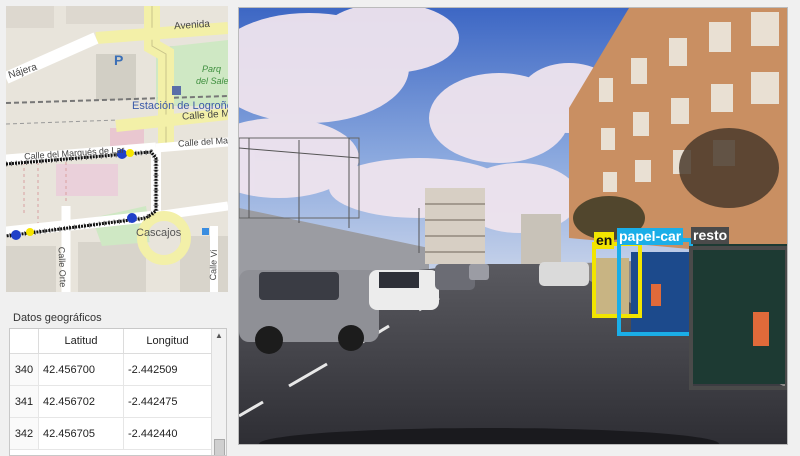 This screenshot has height=456, width=800. I want to click on longitude-cell: -2.442509, so click(167, 369).